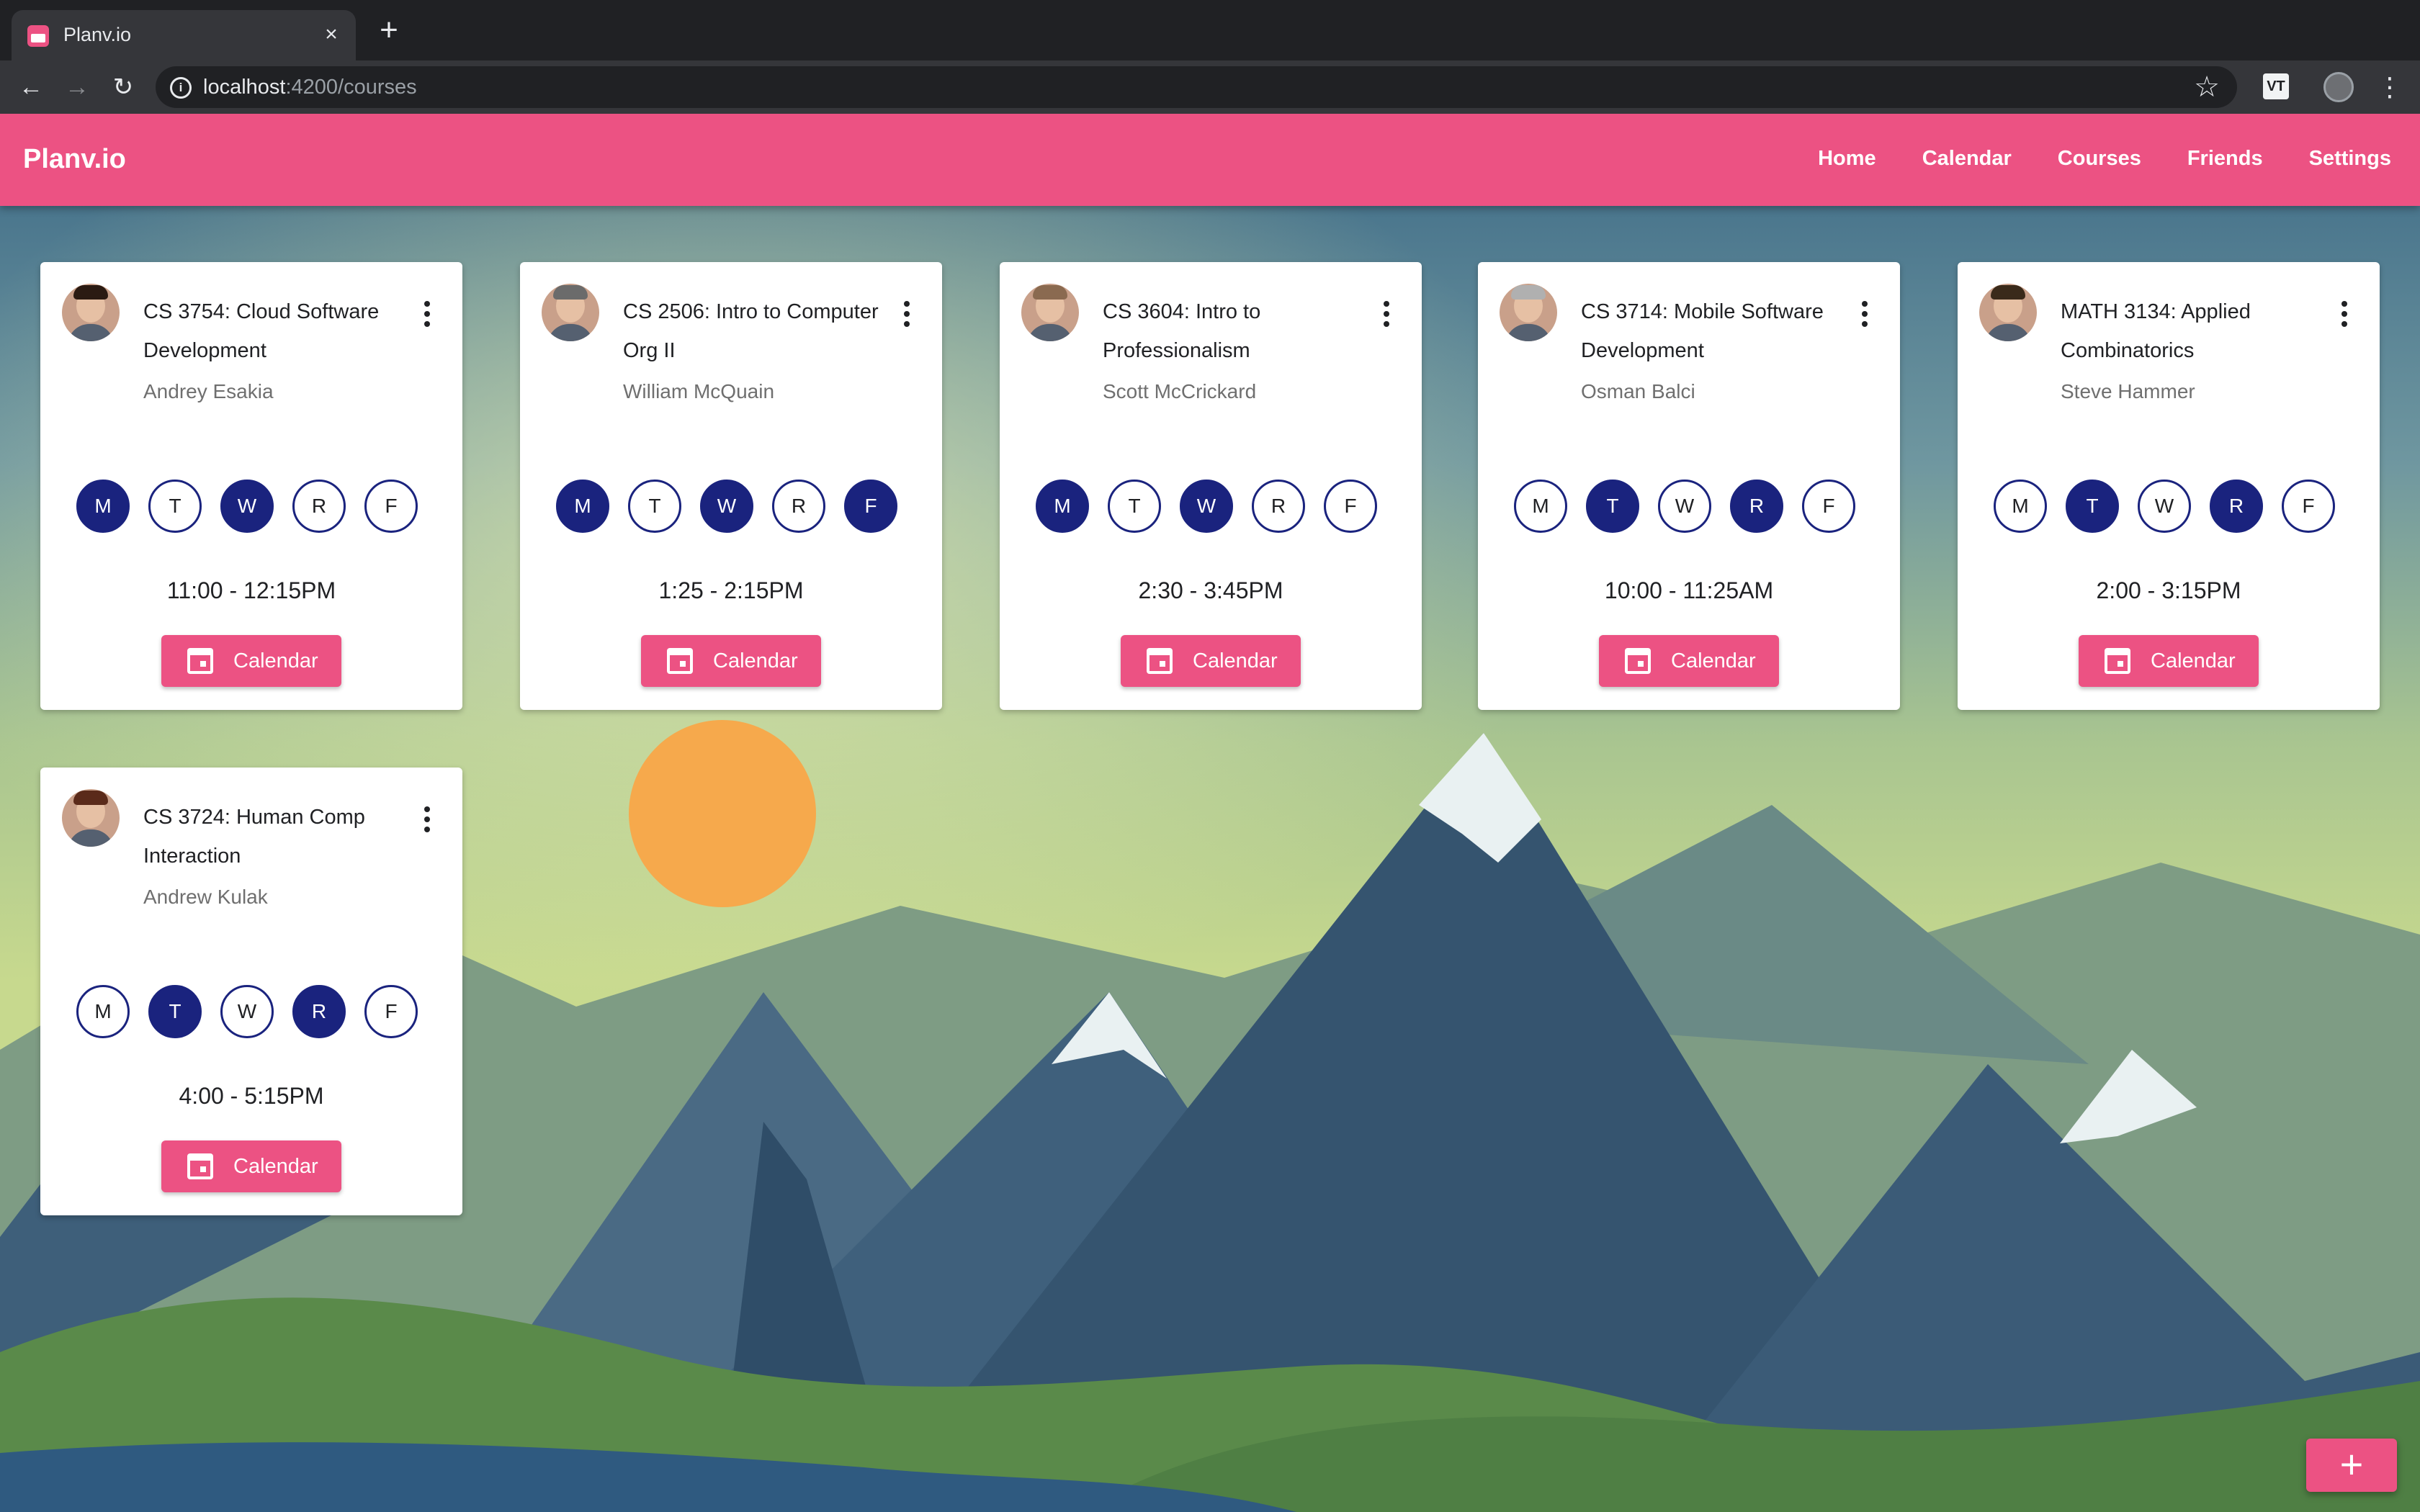 The image size is (2420, 1512). I want to click on tab-title: Planv.io, so click(97, 34).